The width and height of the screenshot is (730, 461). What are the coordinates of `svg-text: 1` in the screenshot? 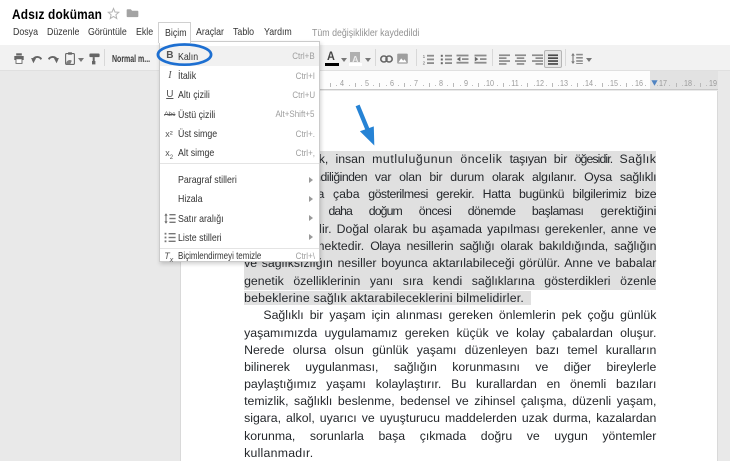 It's located at (424, 56).